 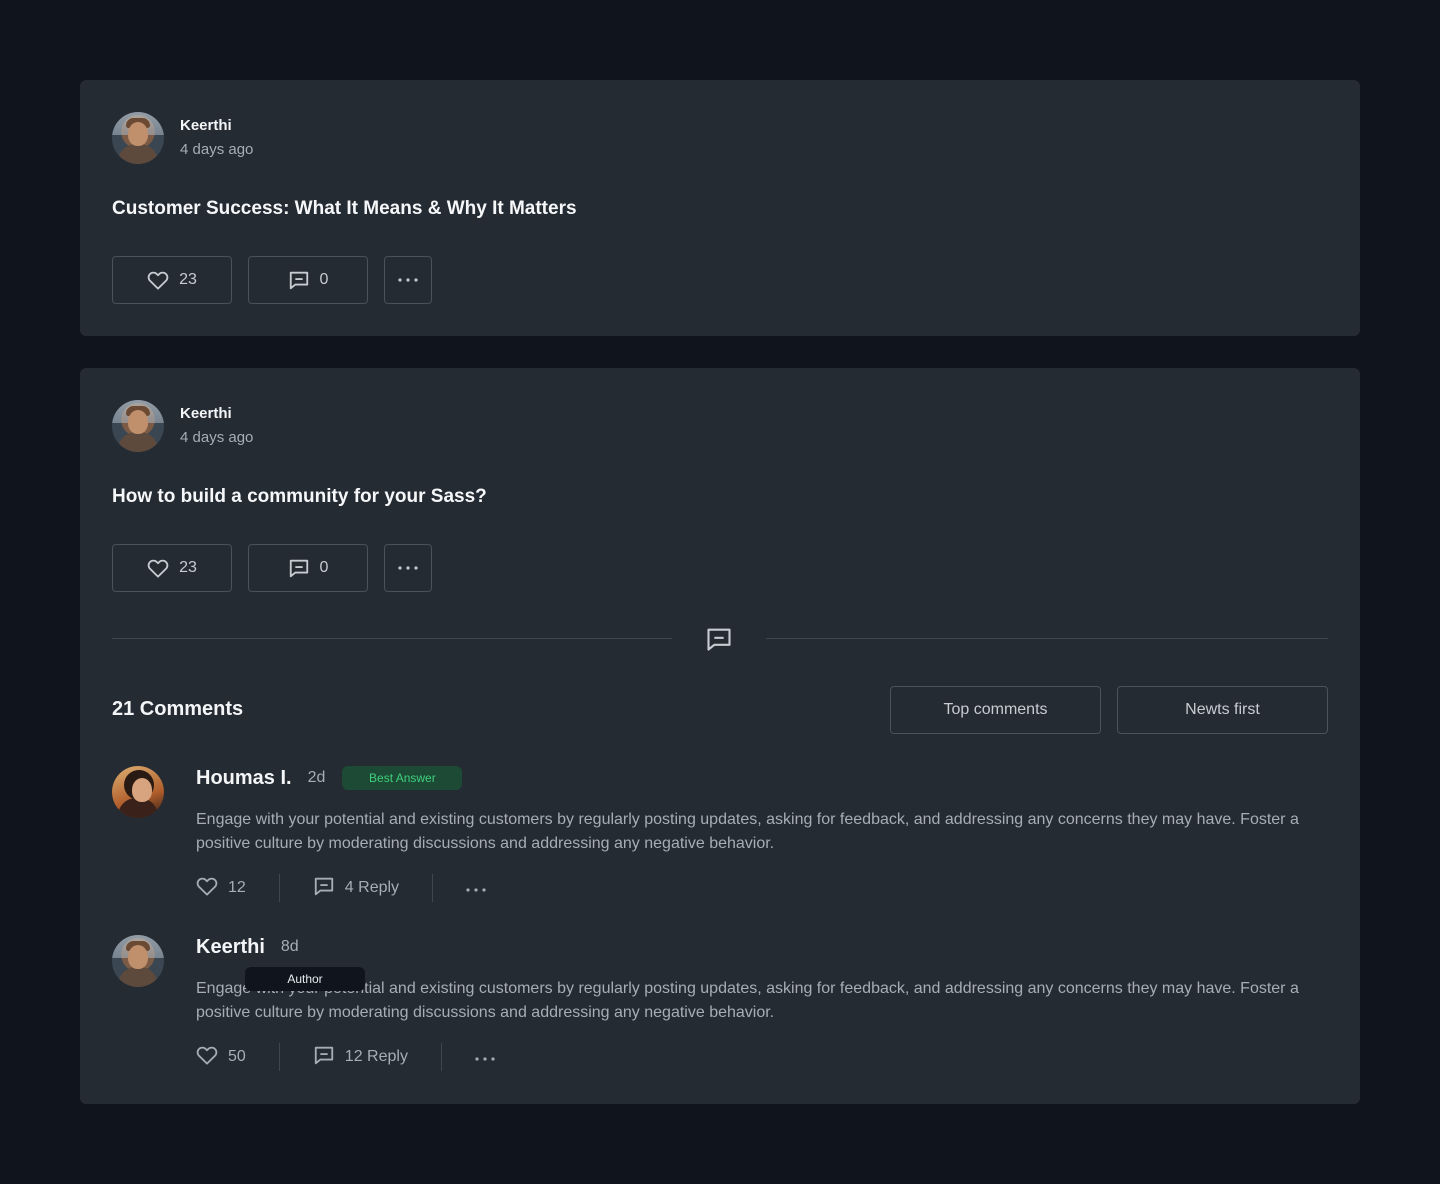 I want to click on comment-like-button: 50, so click(x=221, y=1057).